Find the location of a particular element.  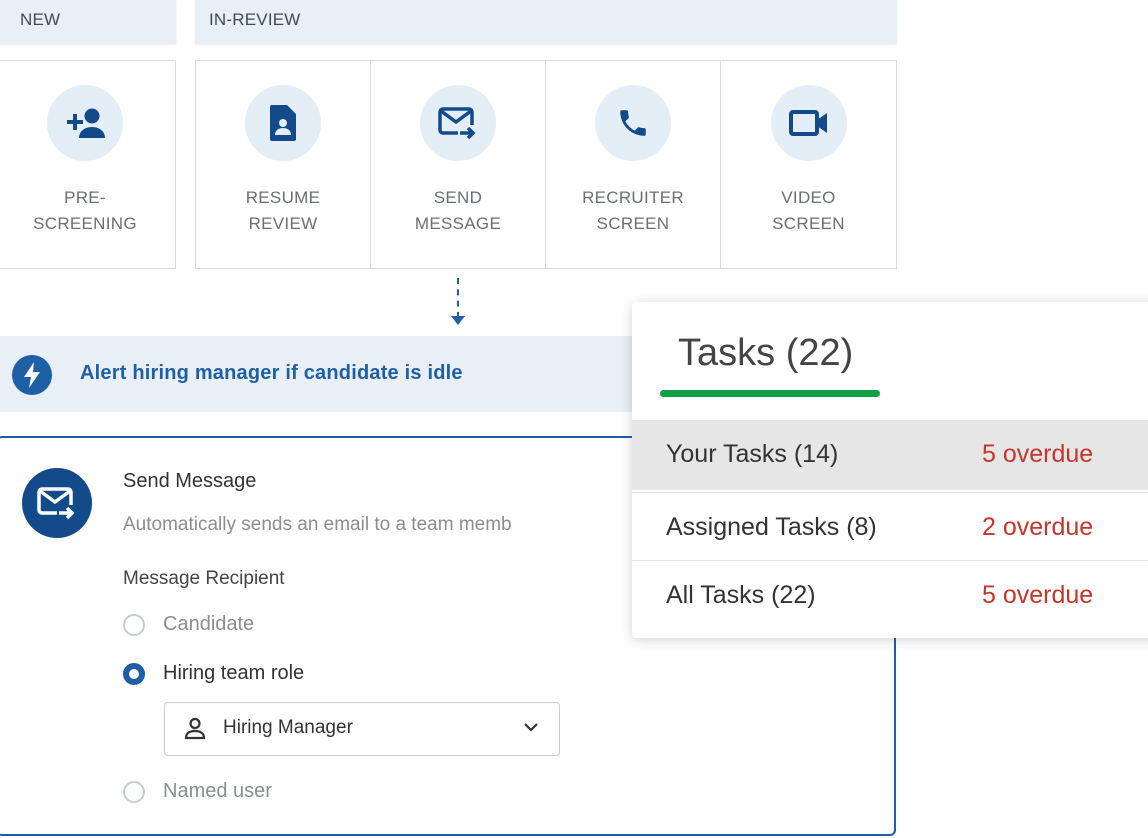

task-row-name: Your Tasks (14) is located at coordinates (752, 454).